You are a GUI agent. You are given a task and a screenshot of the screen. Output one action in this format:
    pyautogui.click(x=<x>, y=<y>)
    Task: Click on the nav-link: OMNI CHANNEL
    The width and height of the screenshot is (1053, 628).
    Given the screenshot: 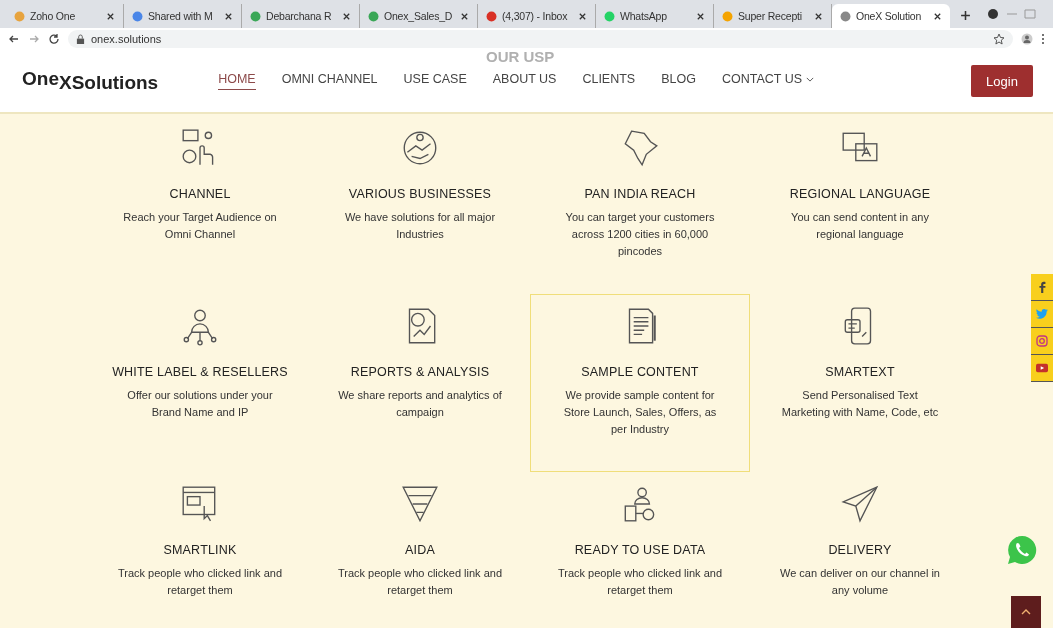 What is the action you would take?
    pyautogui.click(x=329, y=81)
    